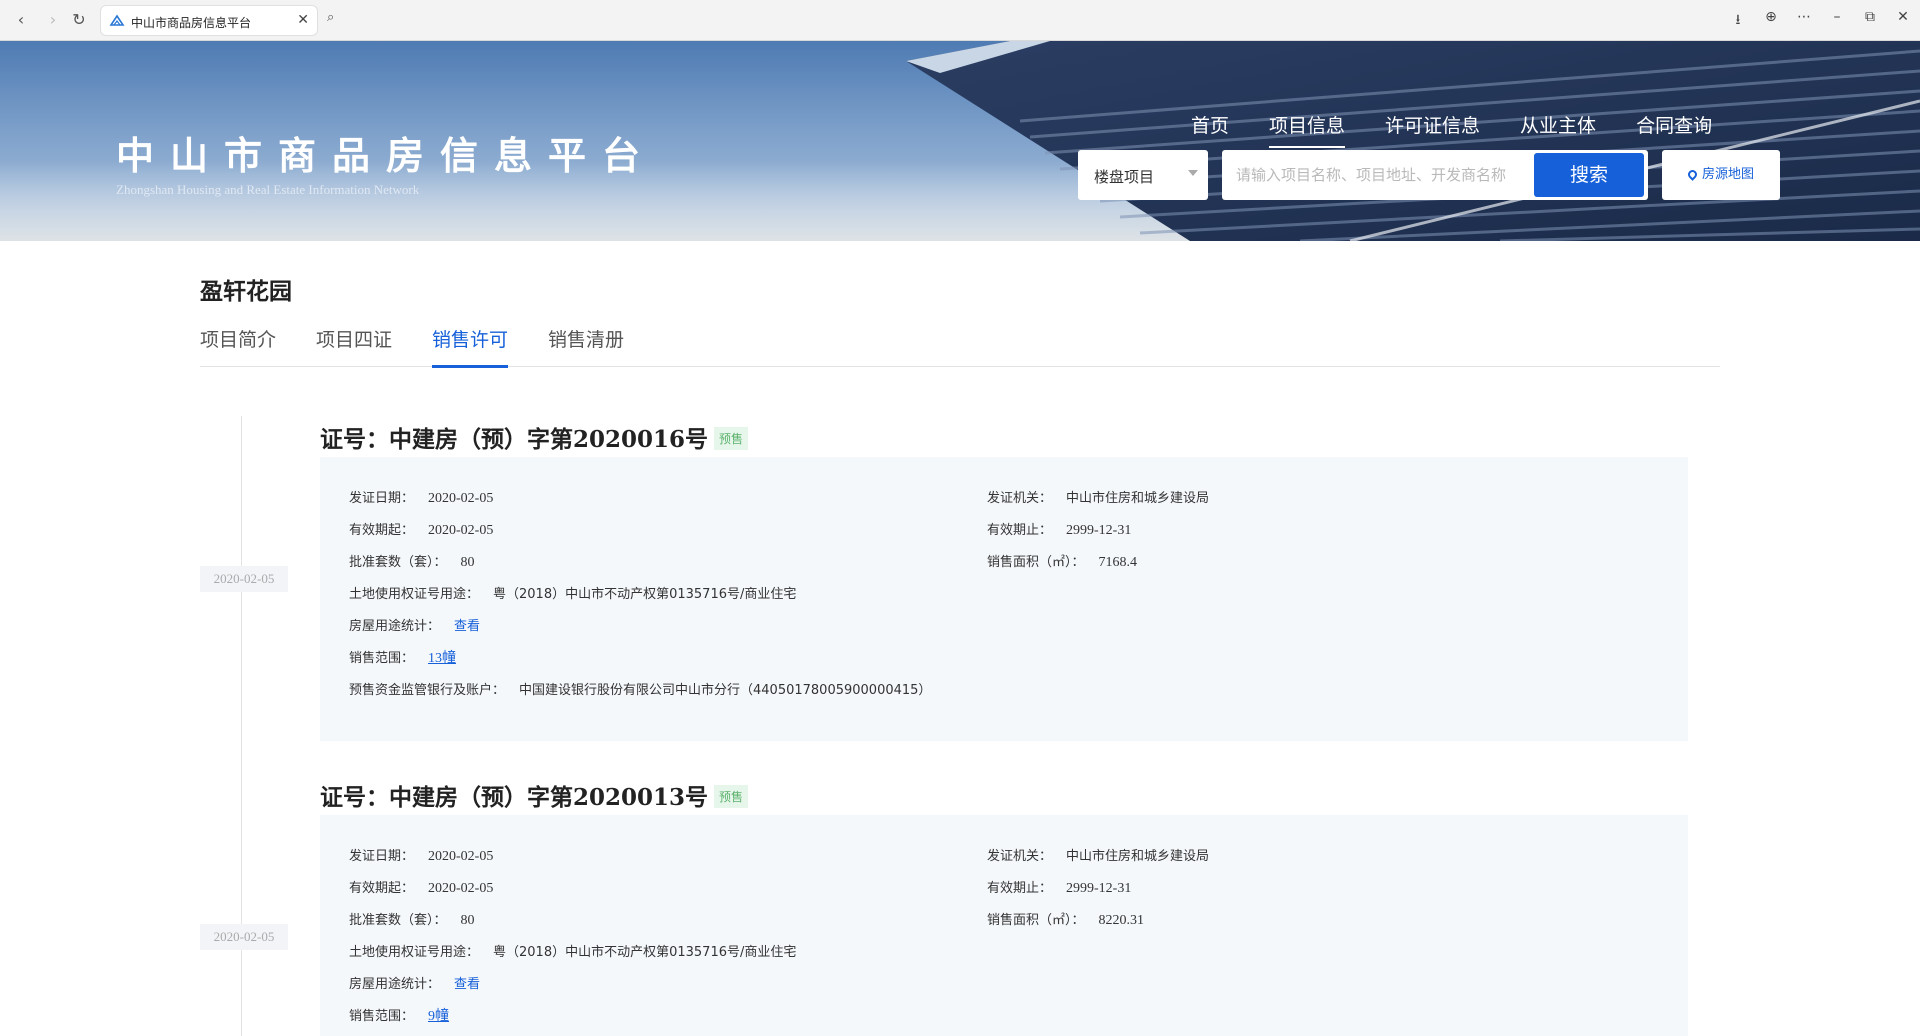  I want to click on sales-scope-row: 销售范围： 13幢, so click(402, 657).